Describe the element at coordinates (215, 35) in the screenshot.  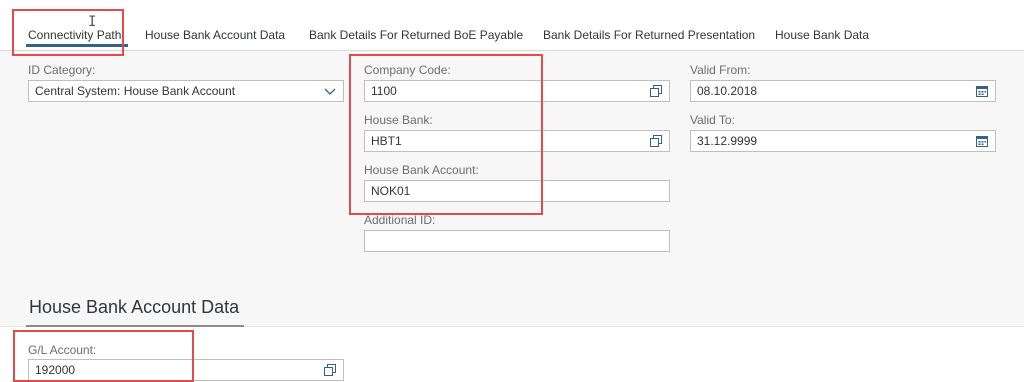
I see `tab-house-bank-account-data: House Bank Account Data` at that location.